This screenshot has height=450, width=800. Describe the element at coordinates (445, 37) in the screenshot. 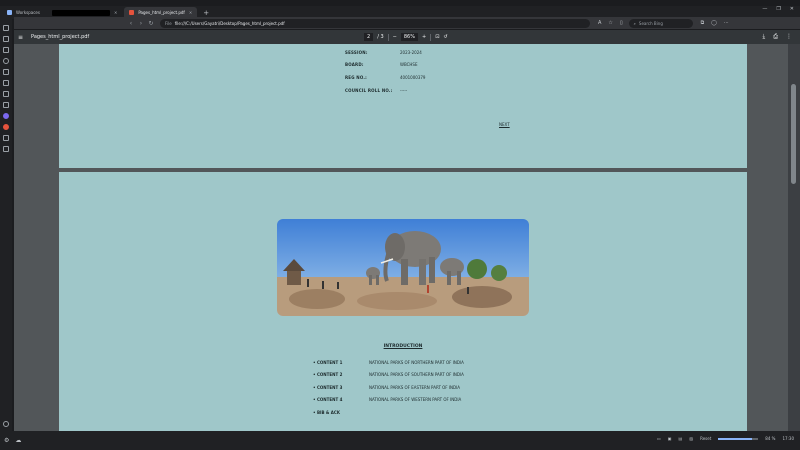

I see `rotate-icon: ↺` at that location.